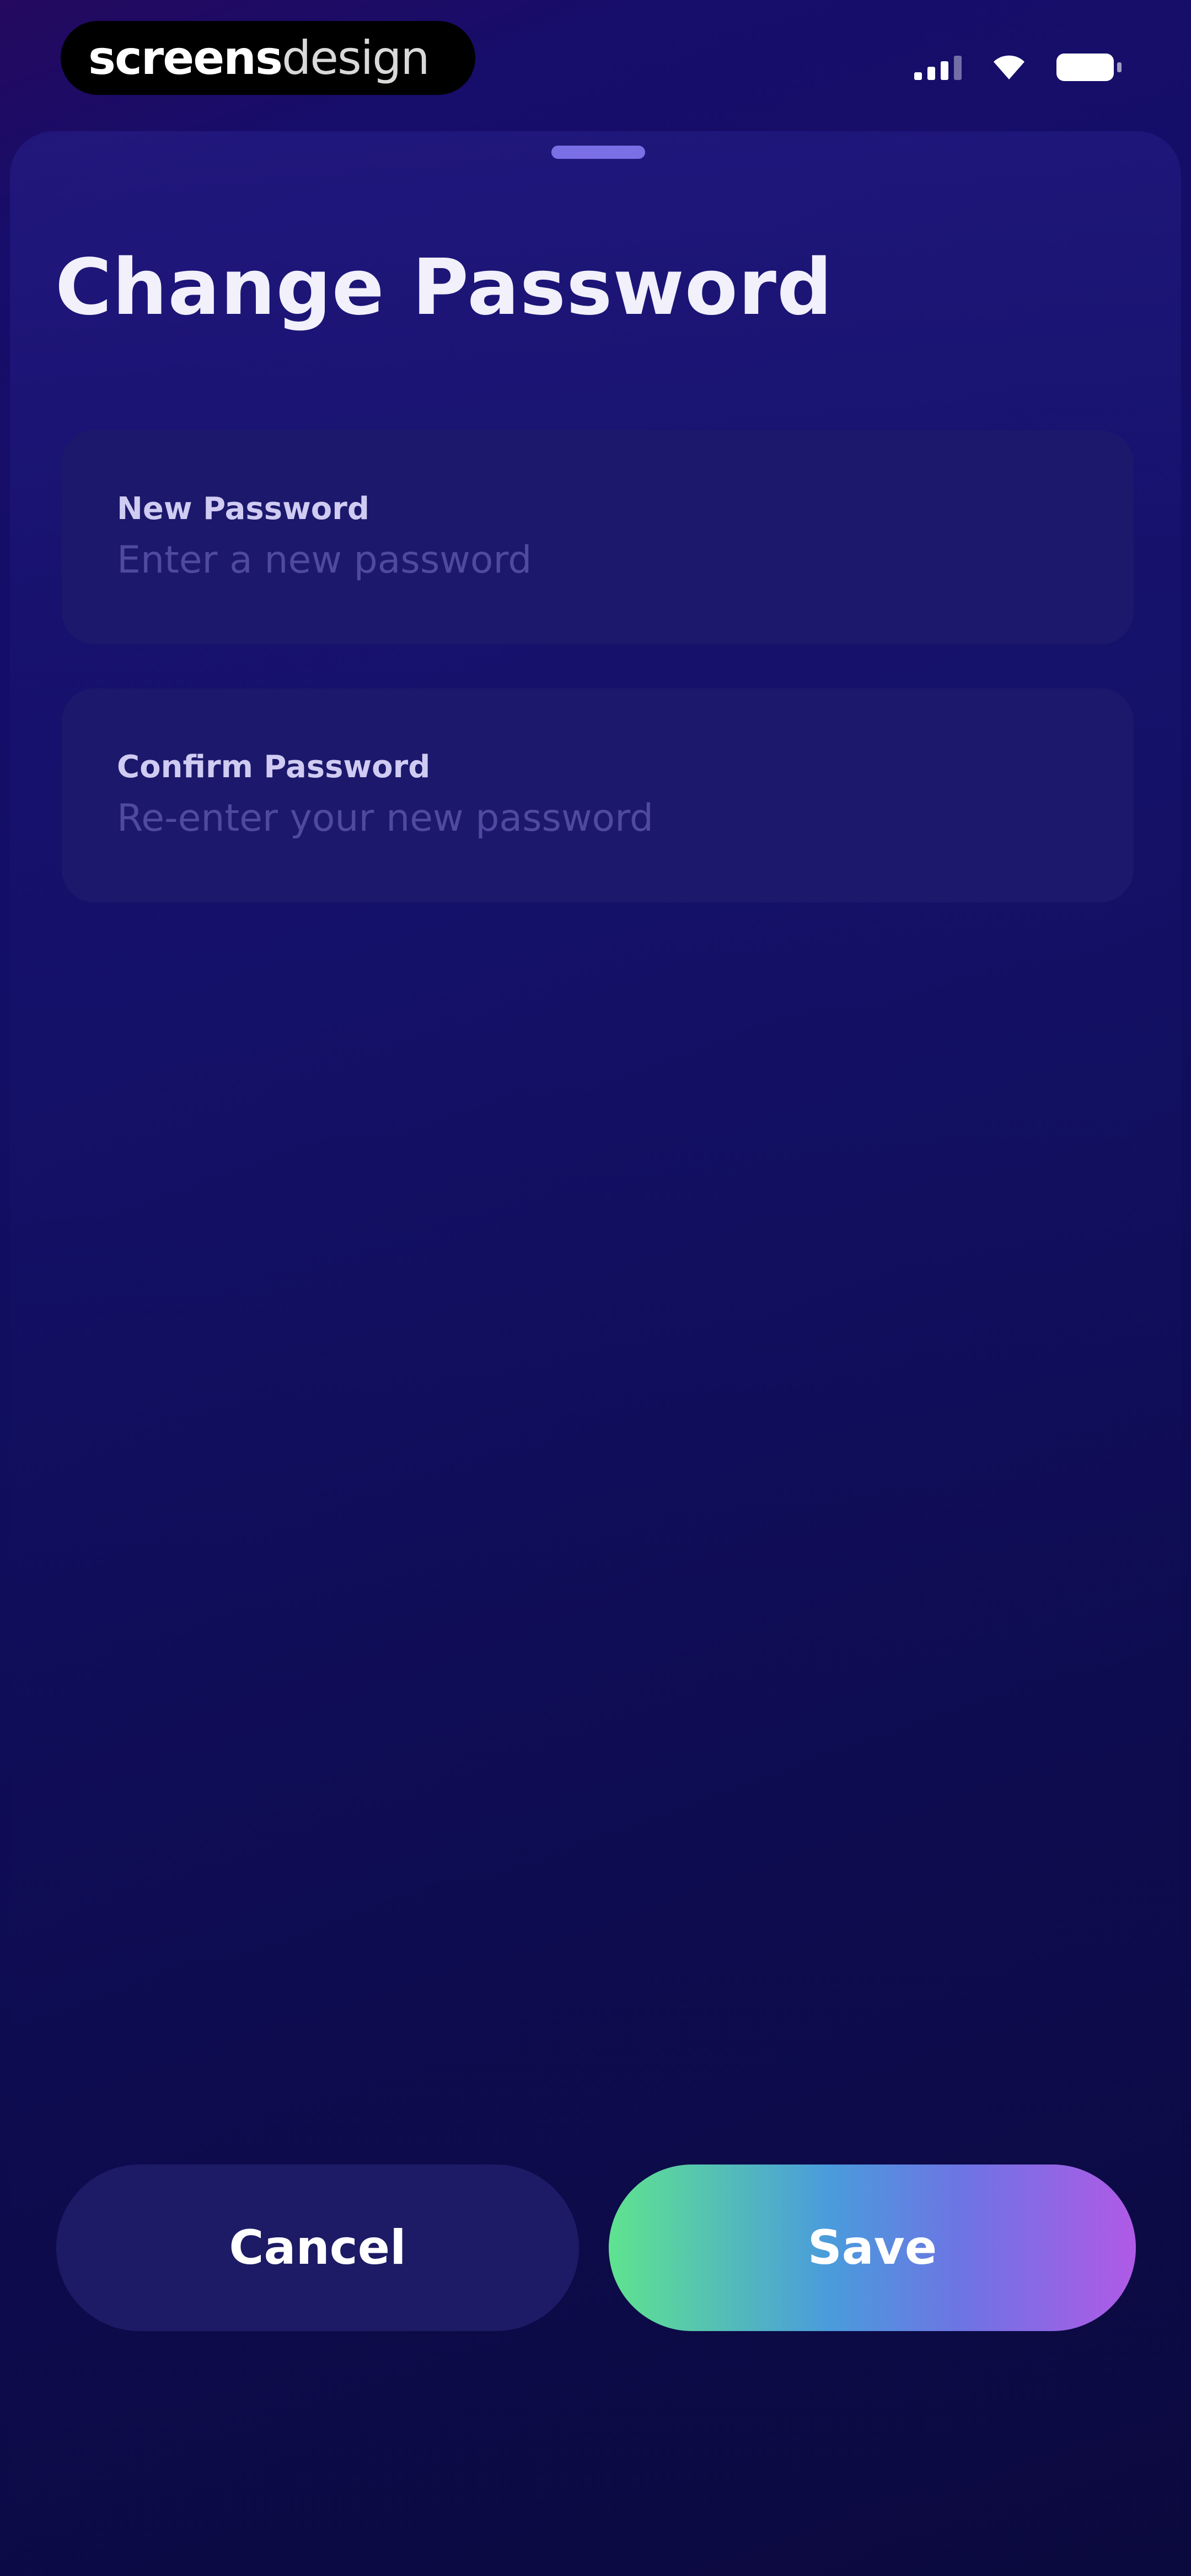 This screenshot has height=2576, width=1191. I want to click on brand-text-bold: screens, so click(185, 58).